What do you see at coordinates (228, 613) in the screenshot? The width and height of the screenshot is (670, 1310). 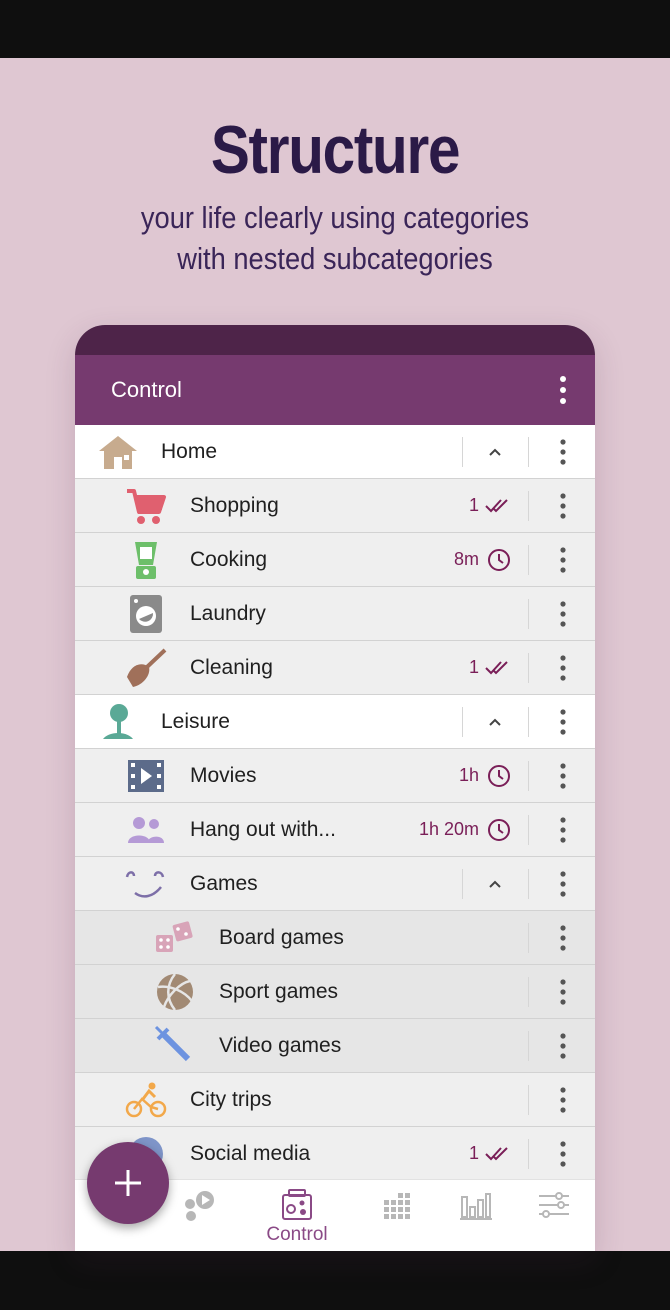 I see `category-label: Laundry` at bounding box center [228, 613].